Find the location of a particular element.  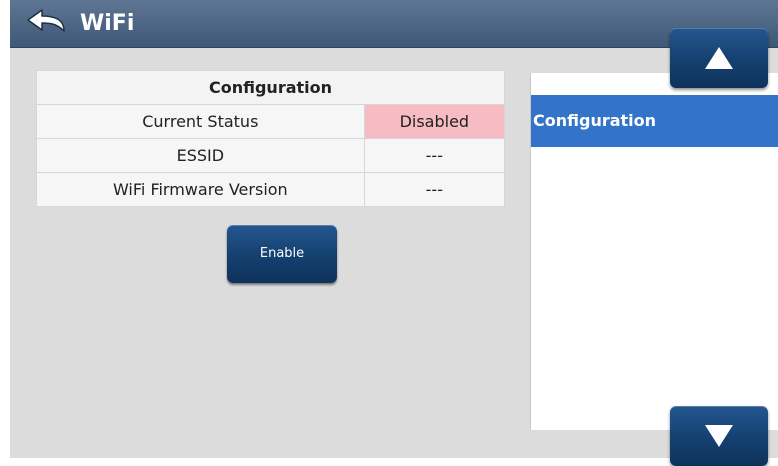

page-title: WiFi is located at coordinates (107, 23).